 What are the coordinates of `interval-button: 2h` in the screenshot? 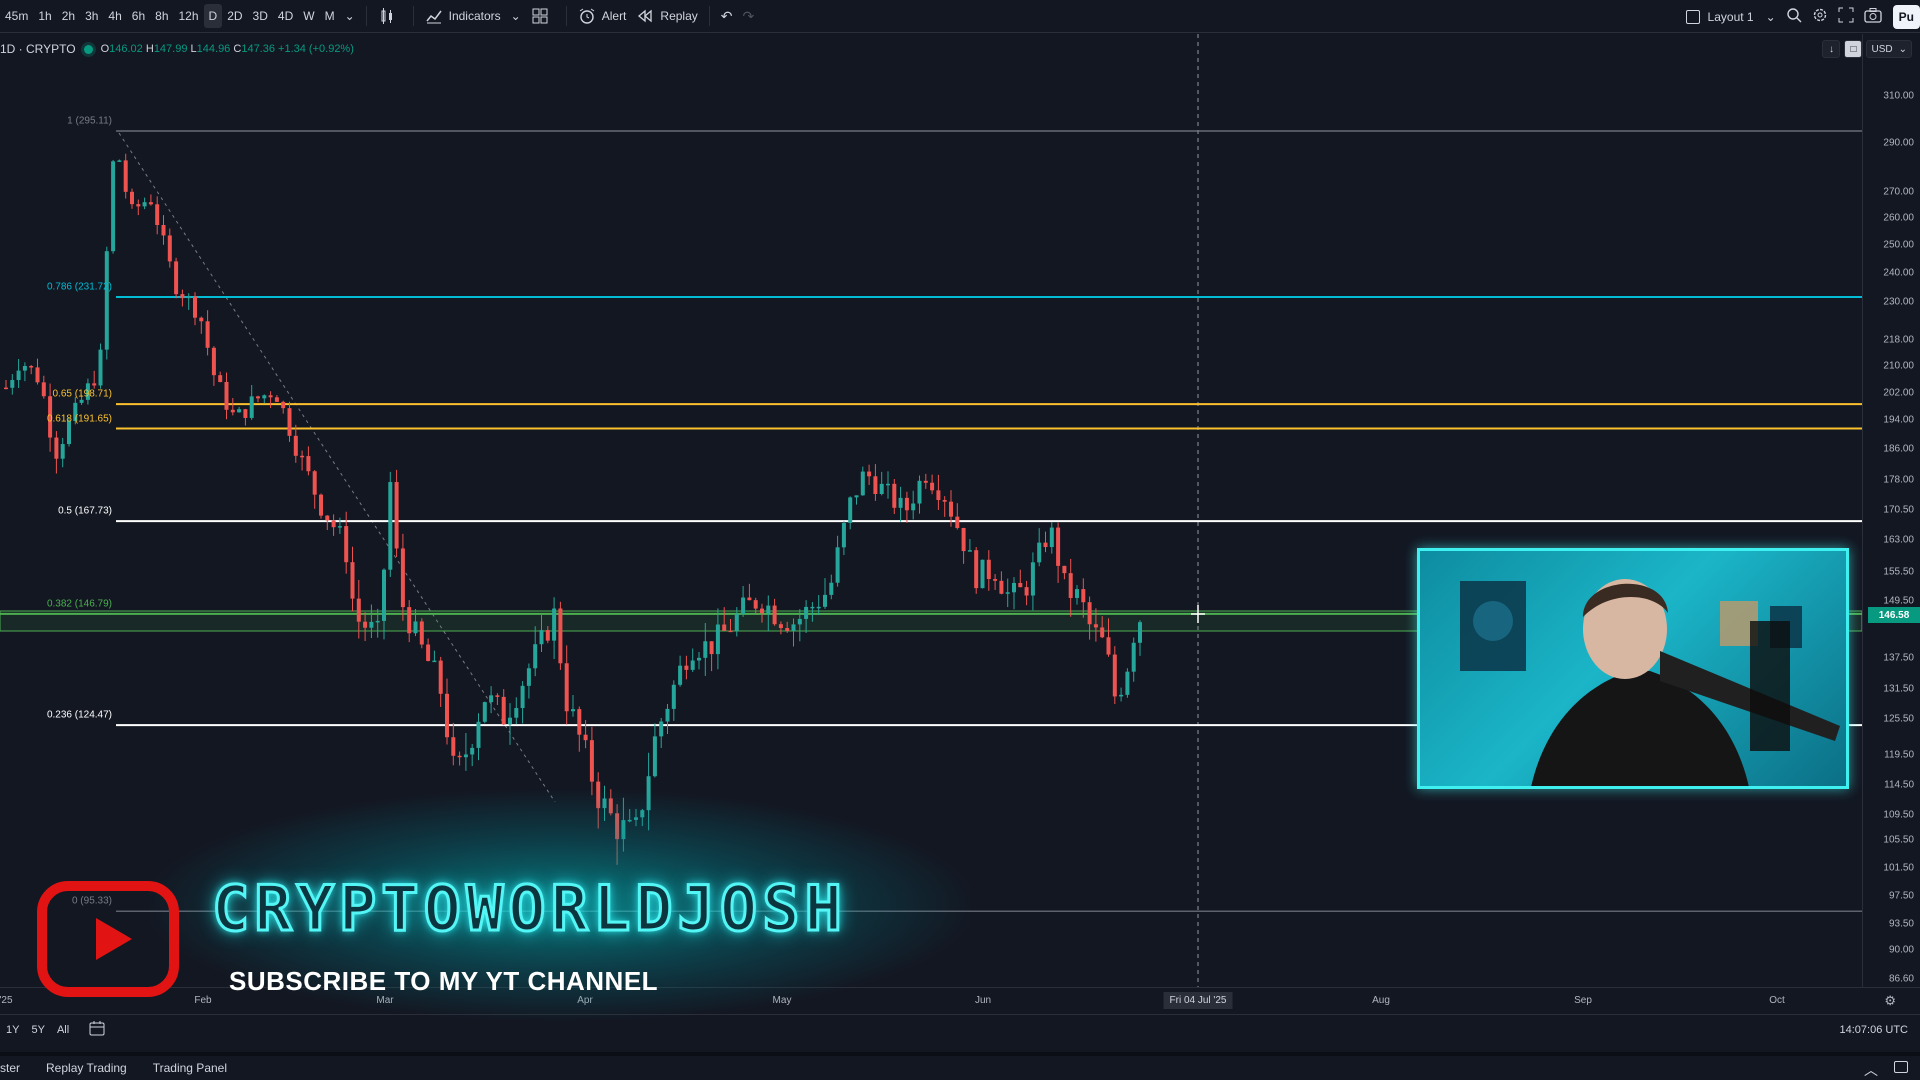 It's located at (68, 16).